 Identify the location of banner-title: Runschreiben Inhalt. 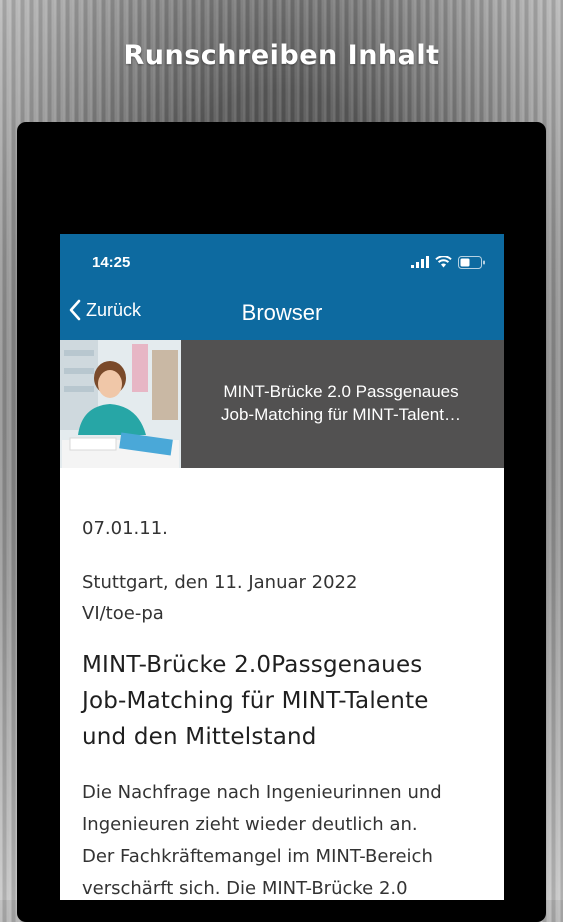
(281, 55).